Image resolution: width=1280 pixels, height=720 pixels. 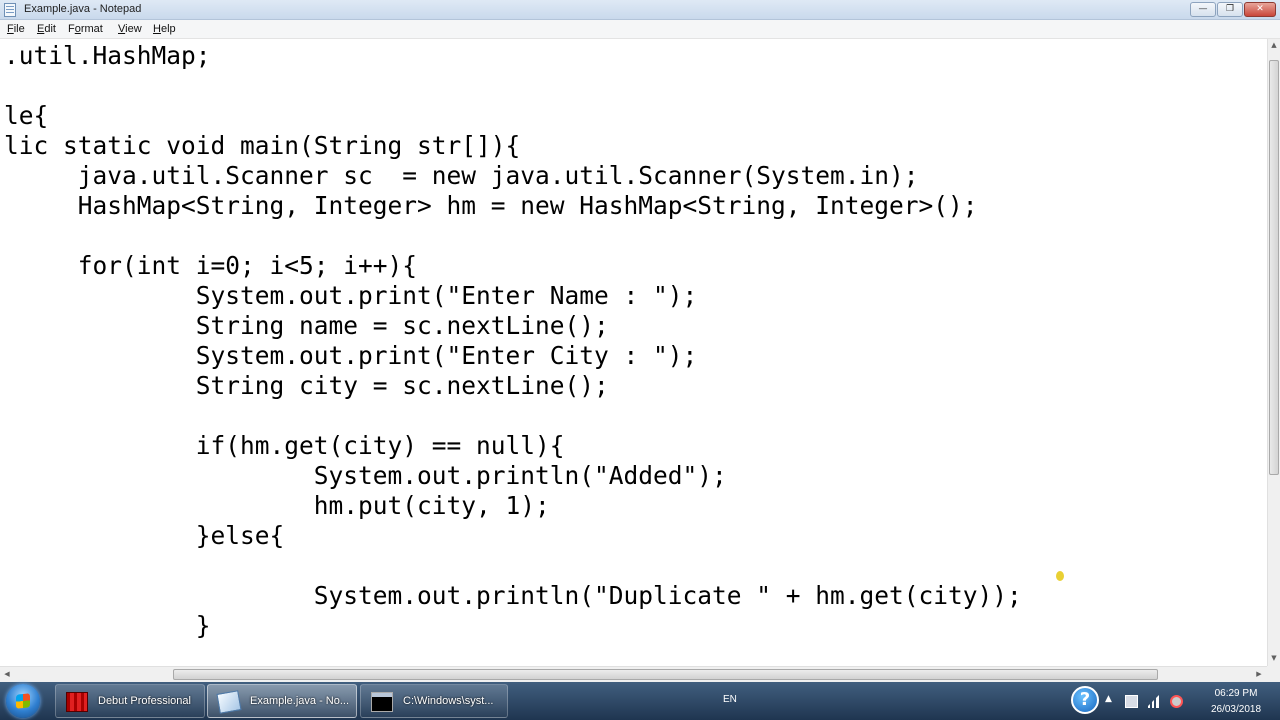 What do you see at coordinates (16, 29) in the screenshot?
I see `menu-file: File` at bounding box center [16, 29].